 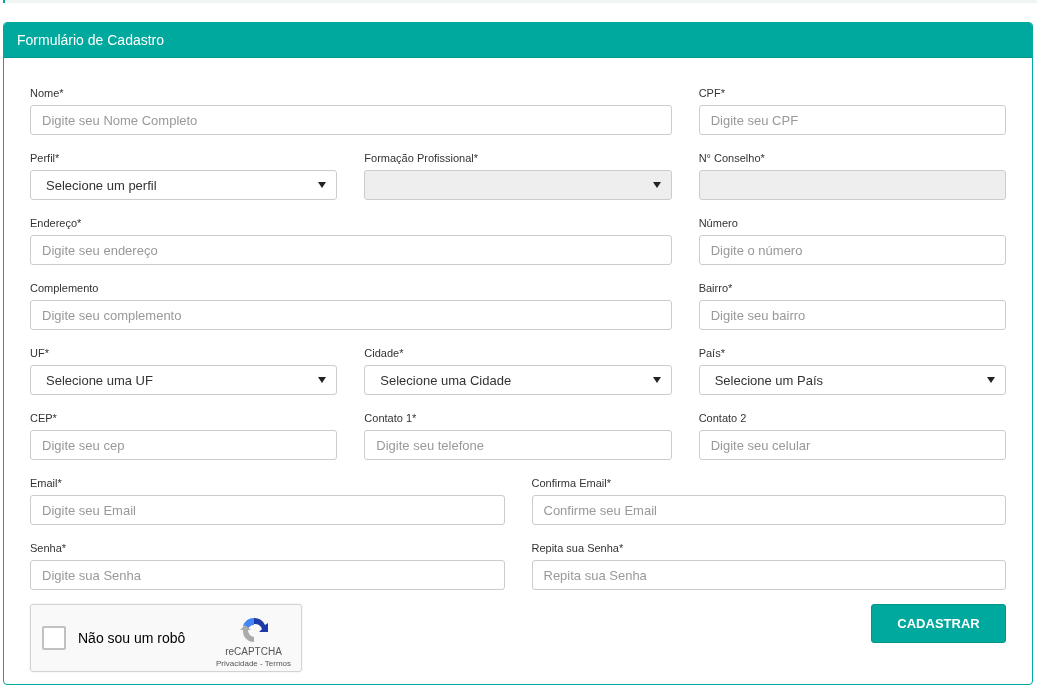 What do you see at coordinates (732, 158) in the screenshot?
I see `field-label: N° Conselho*` at bounding box center [732, 158].